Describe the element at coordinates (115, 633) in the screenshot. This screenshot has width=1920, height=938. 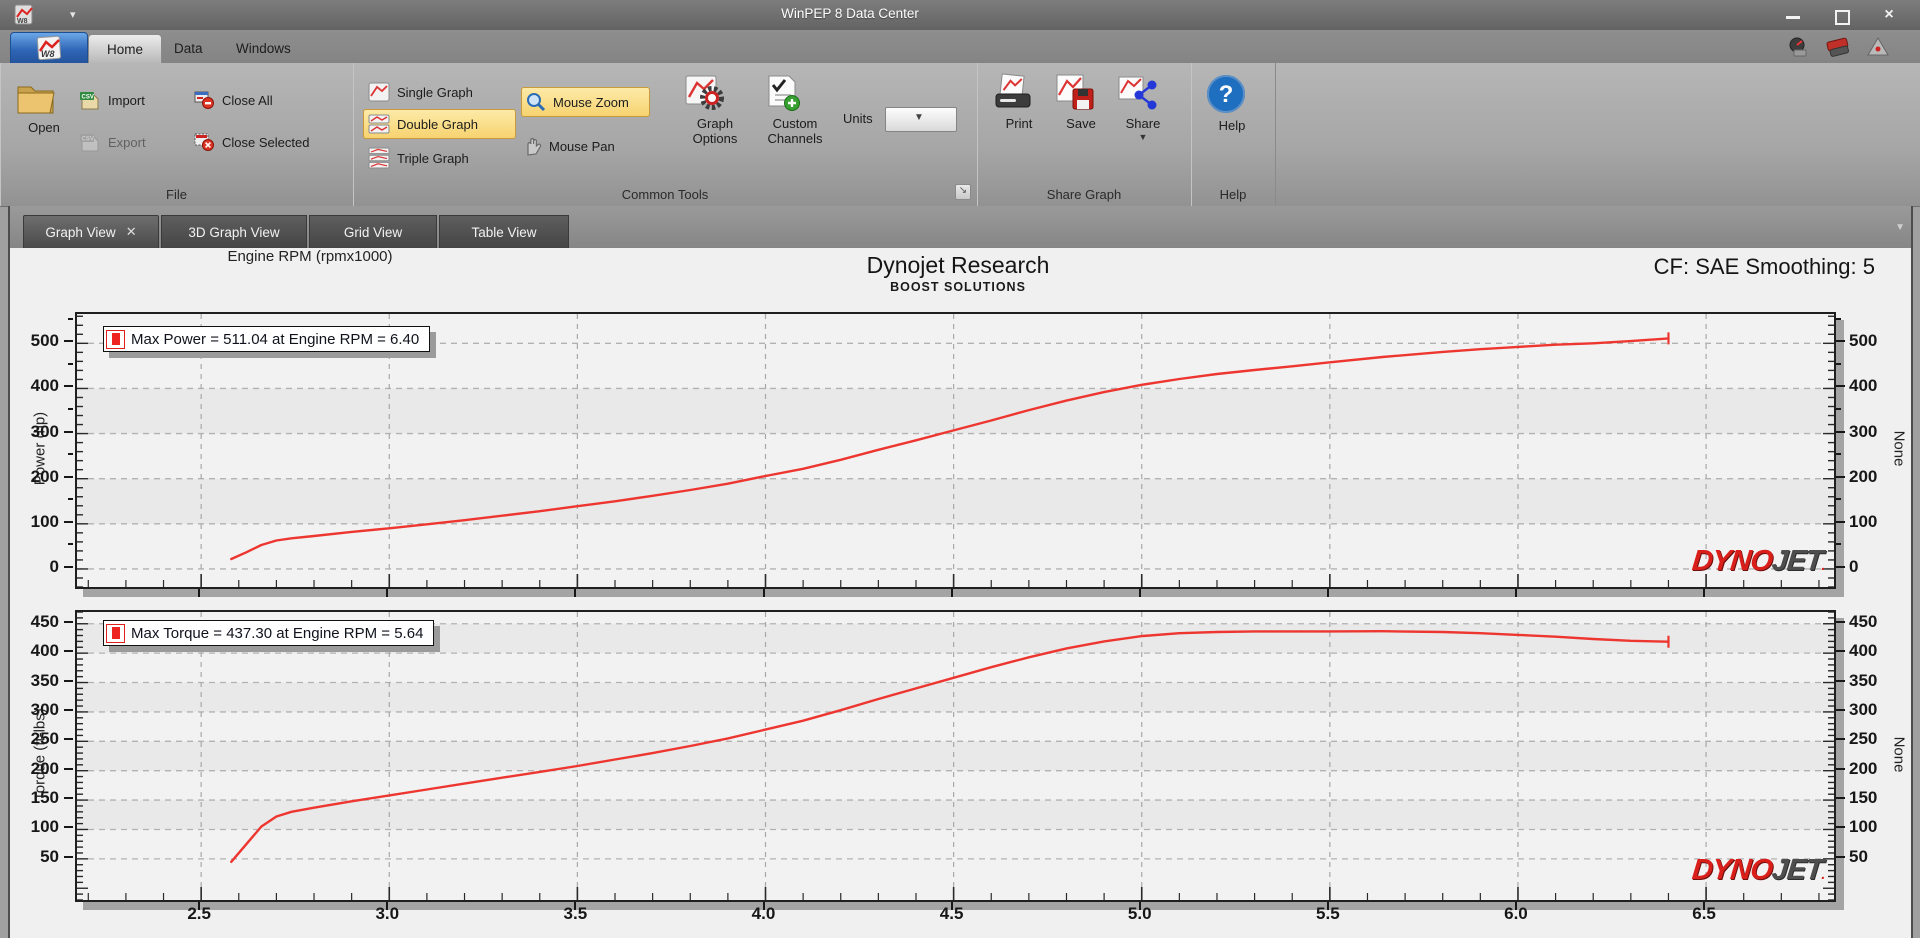
I see `legend-swatch-icon` at that location.